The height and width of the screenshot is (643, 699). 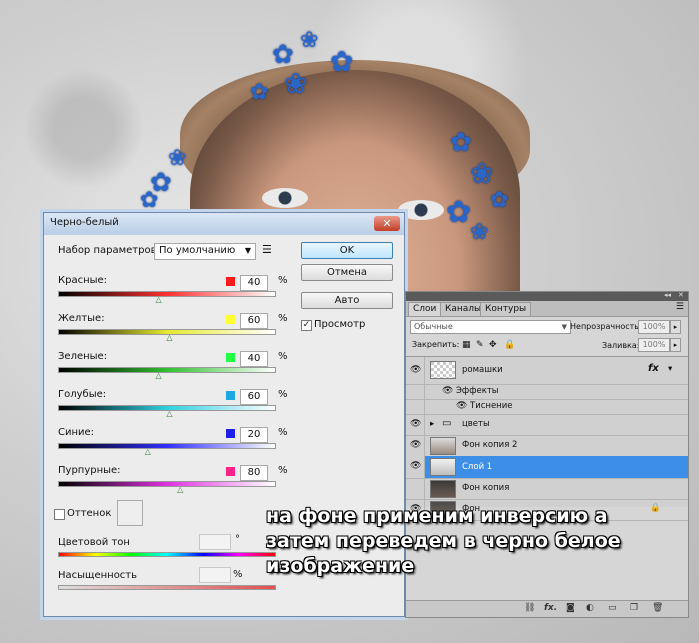 I want to click on tab-layers: Слои, so click(x=425, y=309).